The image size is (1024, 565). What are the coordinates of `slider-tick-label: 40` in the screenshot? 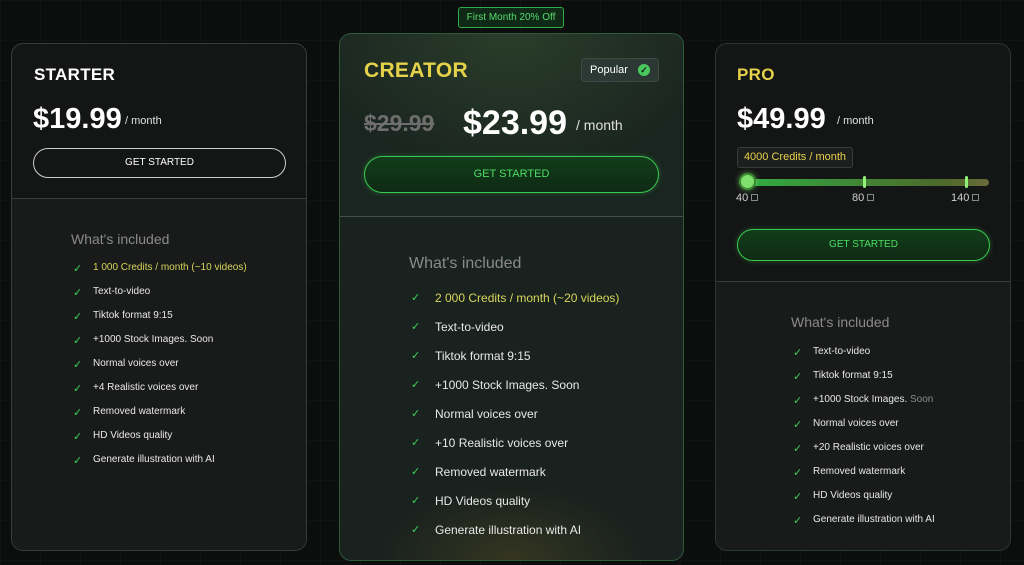 It's located at (747, 198).